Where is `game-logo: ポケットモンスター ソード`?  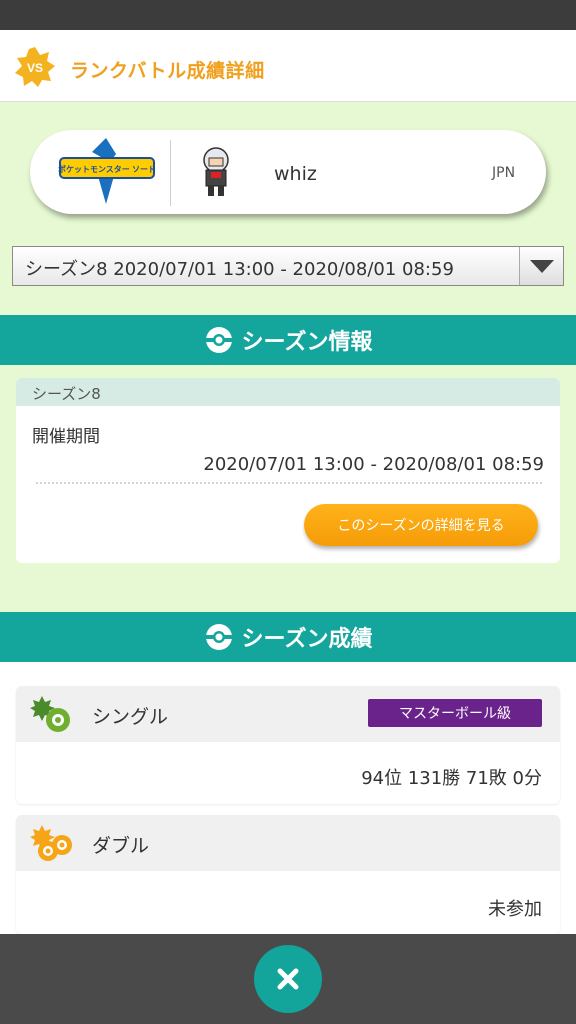 game-logo: ポケットモンスター ソード is located at coordinates (107, 171).